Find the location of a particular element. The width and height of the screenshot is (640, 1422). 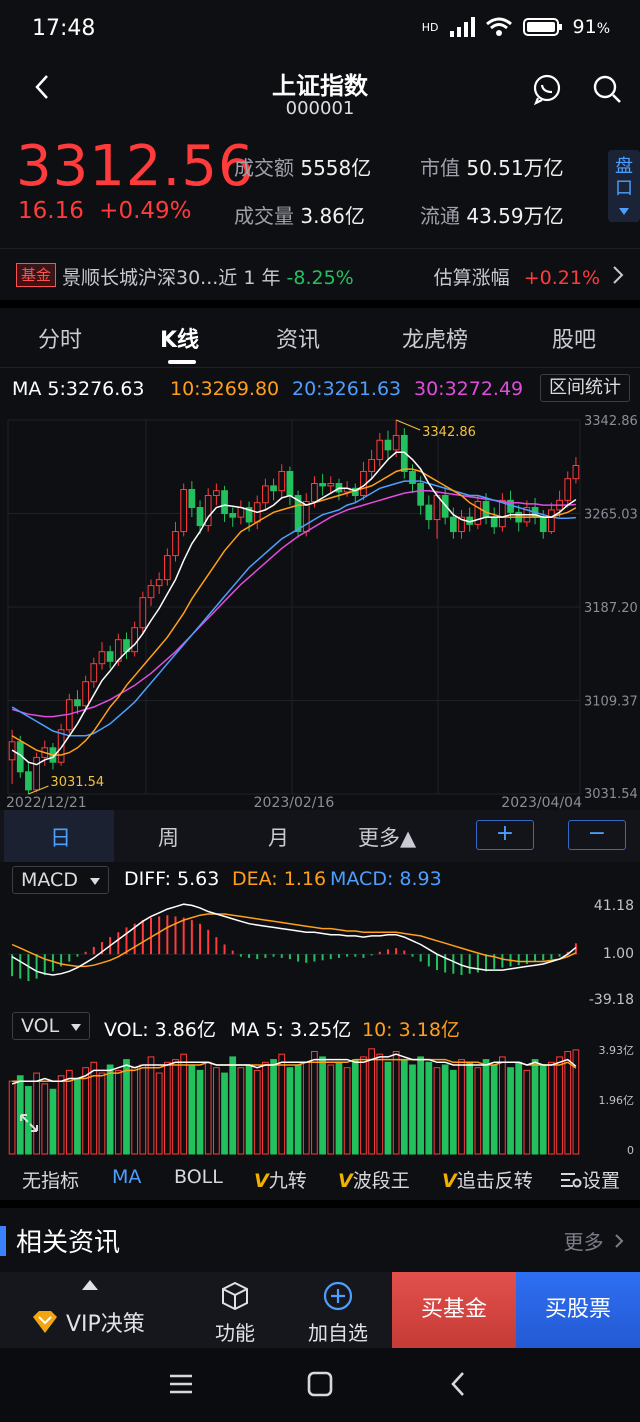

macd-diff: DIFF: 5.63 is located at coordinates (172, 879).